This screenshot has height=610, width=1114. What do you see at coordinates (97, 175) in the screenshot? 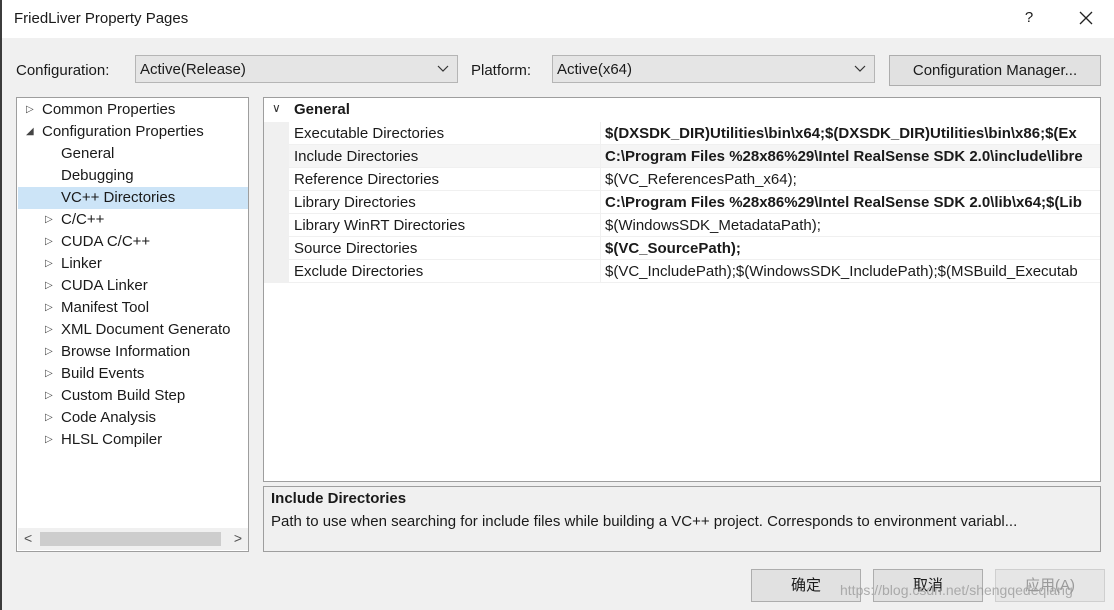
I see `tree-item-label: Debugging` at bounding box center [97, 175].